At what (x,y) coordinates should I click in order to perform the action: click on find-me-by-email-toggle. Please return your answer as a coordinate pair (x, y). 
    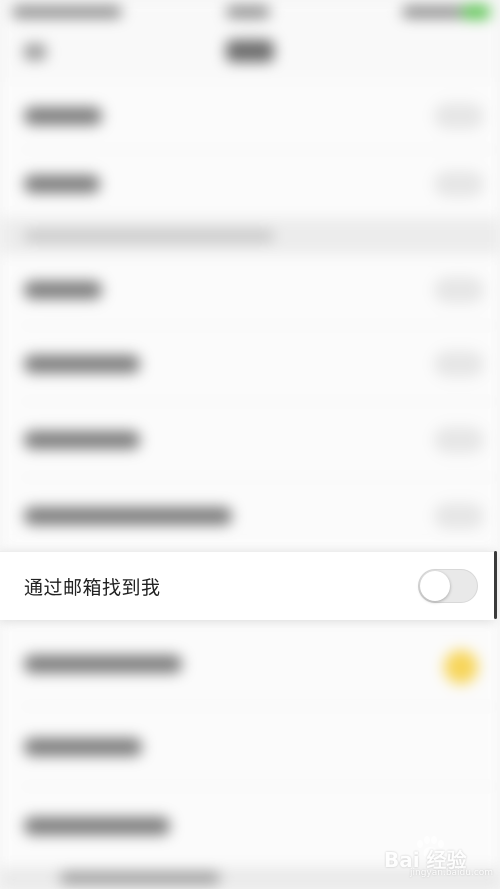
    Looking at the image, I should click on (448, 586).